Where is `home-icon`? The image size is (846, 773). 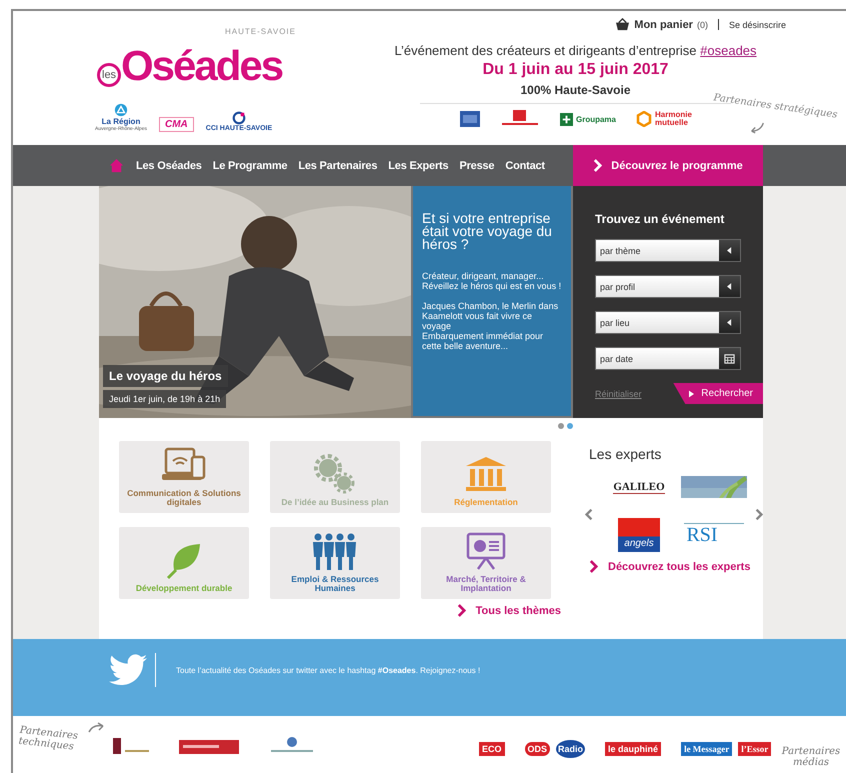
home-icon is located at coordinates (116, 165).